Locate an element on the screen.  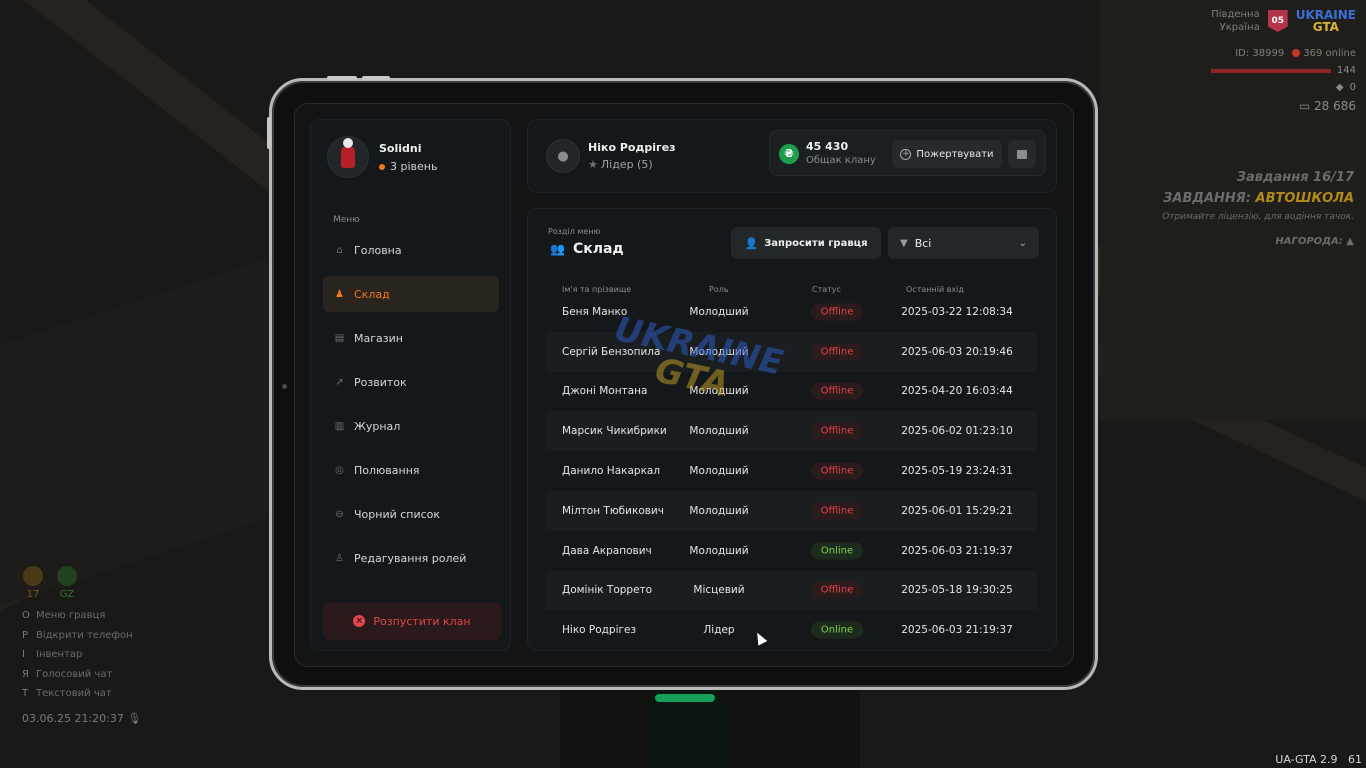
last-login: 2025-06-02 01:23:10 is located at coordinates (957, 431).